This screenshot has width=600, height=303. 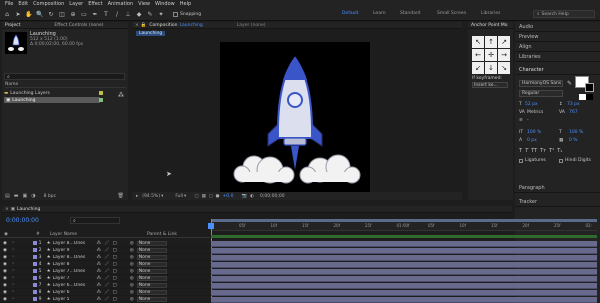 What do you see at coordinates (559, 151) in the screenshot?
I see `subscript-button: T₁` at bounding box center [559, 151].